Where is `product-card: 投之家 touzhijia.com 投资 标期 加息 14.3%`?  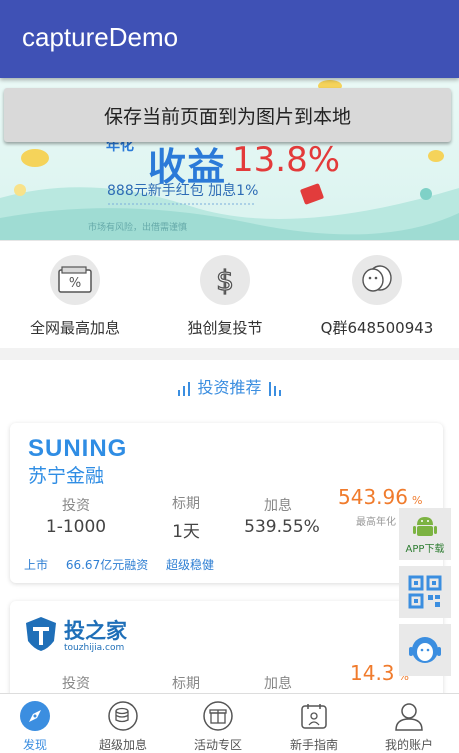
product-card: 投之家 touzhijia.com 投资 标期 加息 14.3% is located at coordinates (226, 647).